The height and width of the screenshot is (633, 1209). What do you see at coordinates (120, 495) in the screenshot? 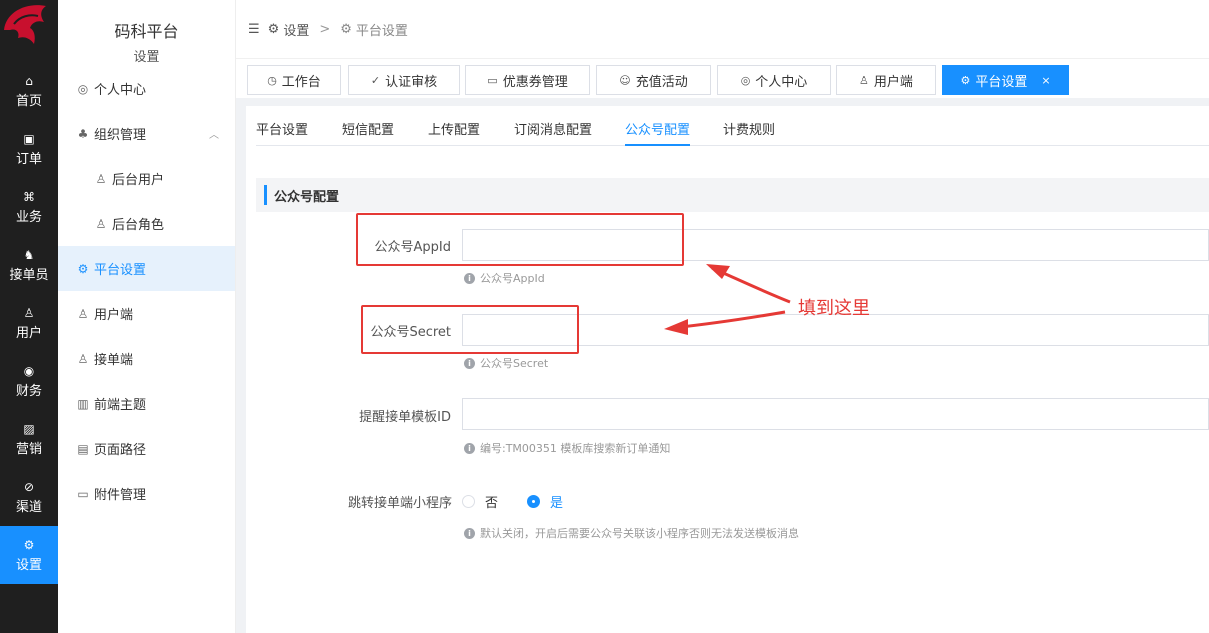
I see `sidebar-item-label: 附件管理` at bounding box center [120, 495].